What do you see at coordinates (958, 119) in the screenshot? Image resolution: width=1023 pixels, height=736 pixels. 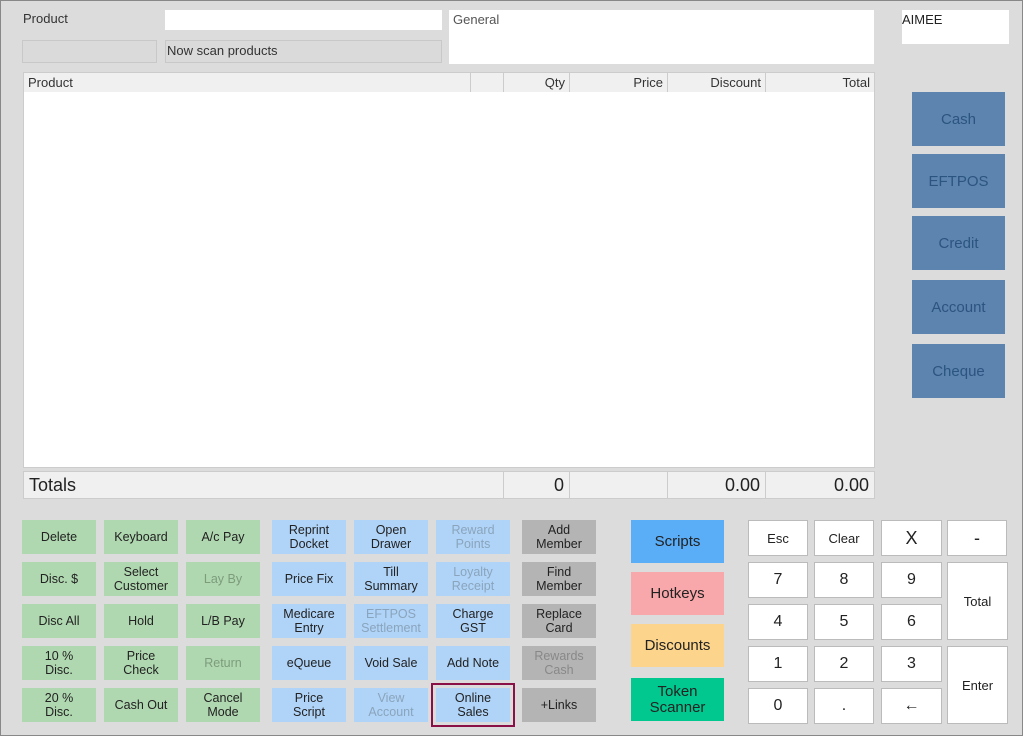 I see `cash-button: Cash` at bounding box center [958, 119].